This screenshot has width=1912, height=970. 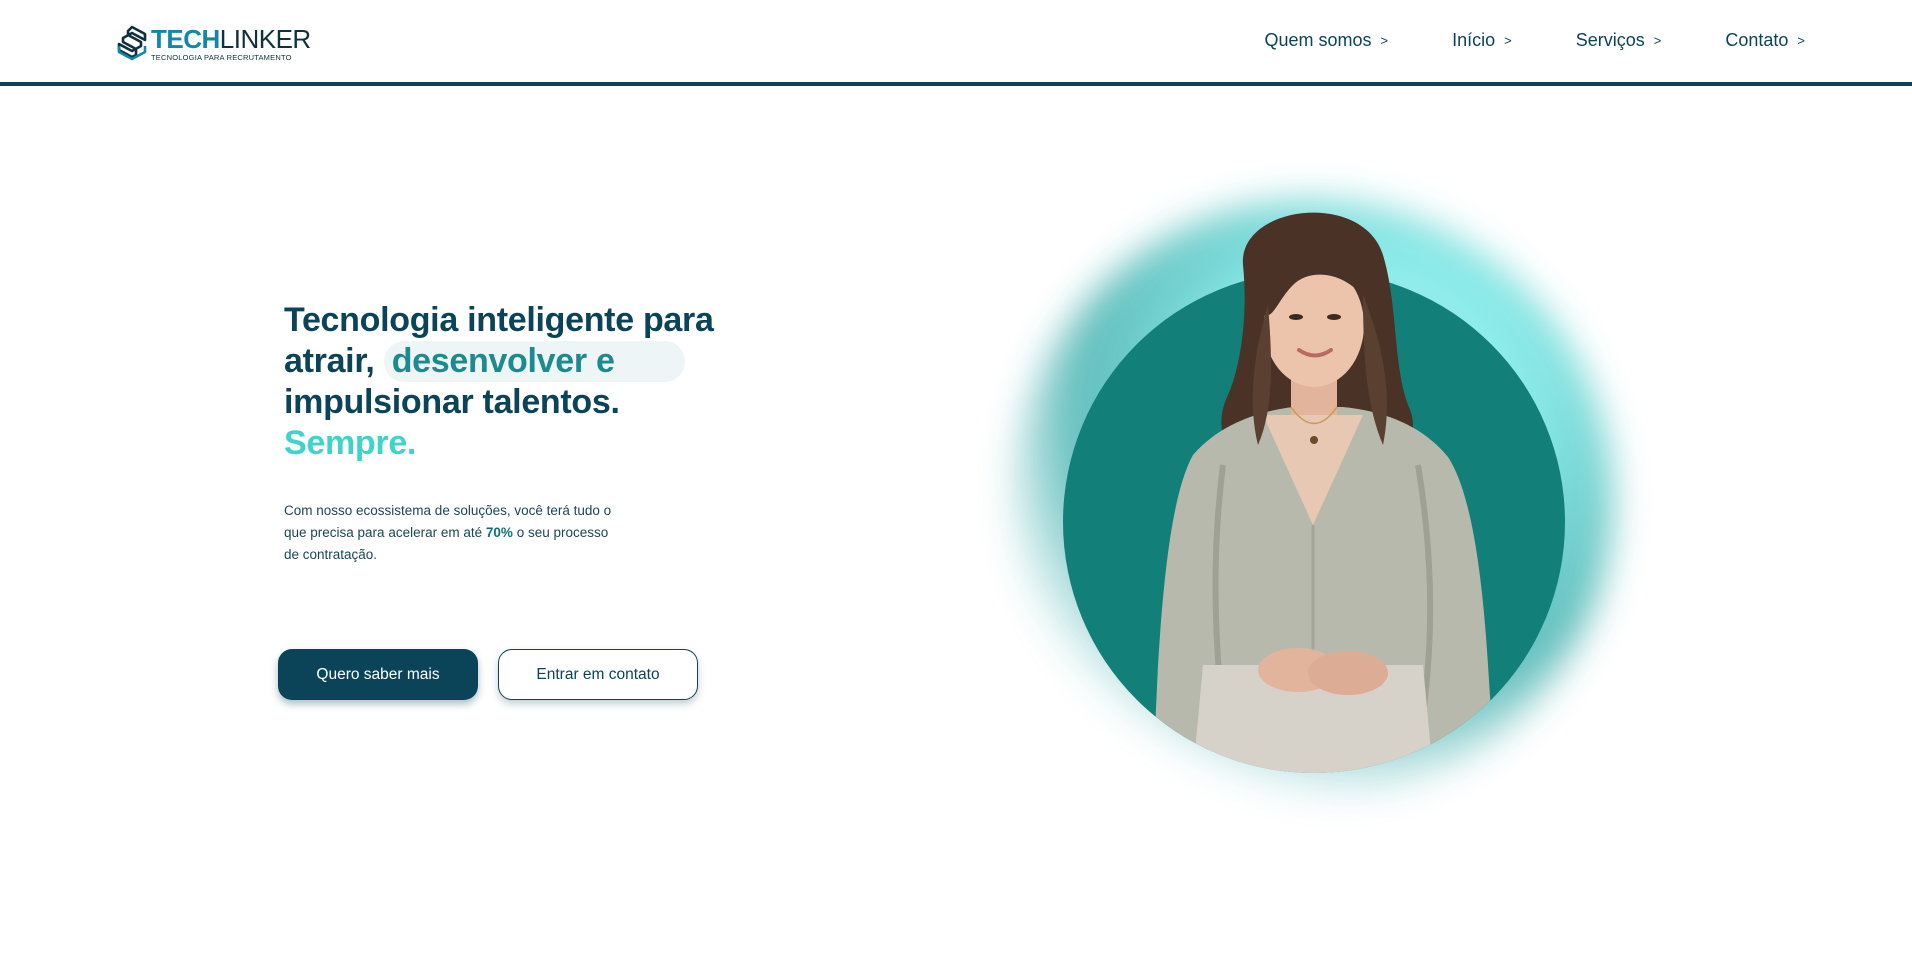 I want to click on quero-saber-mais-button: Quero saber mais, so click(x=378, y=674).